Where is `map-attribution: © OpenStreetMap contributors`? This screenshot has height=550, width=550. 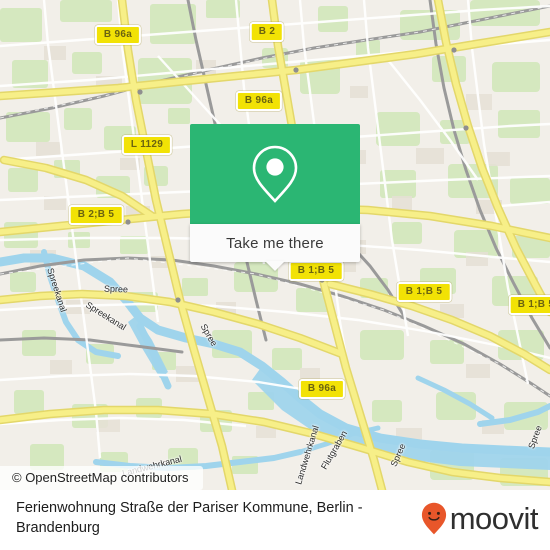
map-attribution: © OpenStreetMap contributors is located at coordinates (101, 478).